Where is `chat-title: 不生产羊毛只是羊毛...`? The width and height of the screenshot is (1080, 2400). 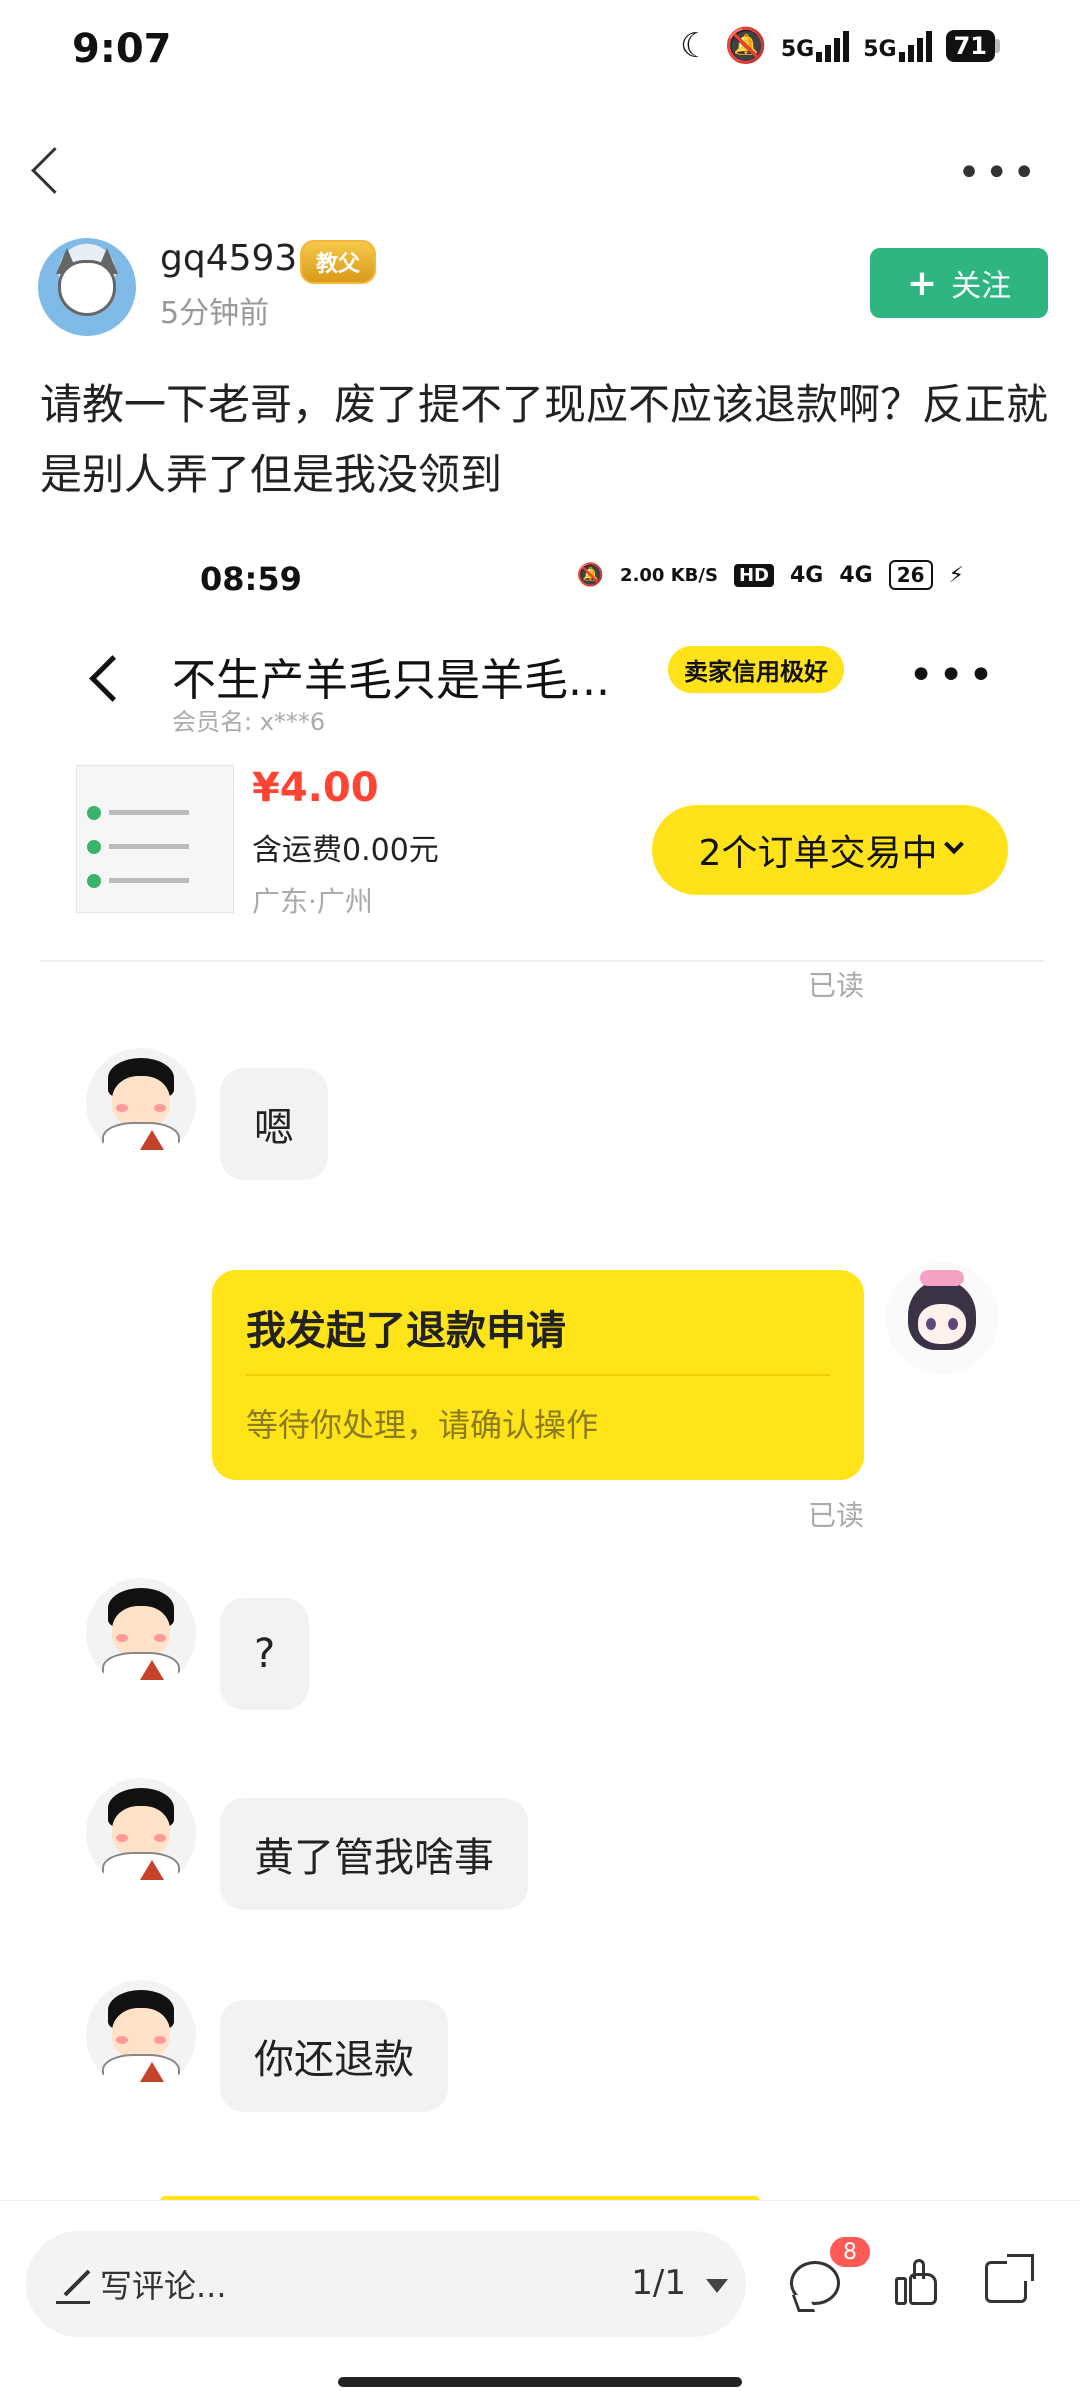
chat-title: 不生产羊毛只是羊毛... is located at coordinates (391, 680).